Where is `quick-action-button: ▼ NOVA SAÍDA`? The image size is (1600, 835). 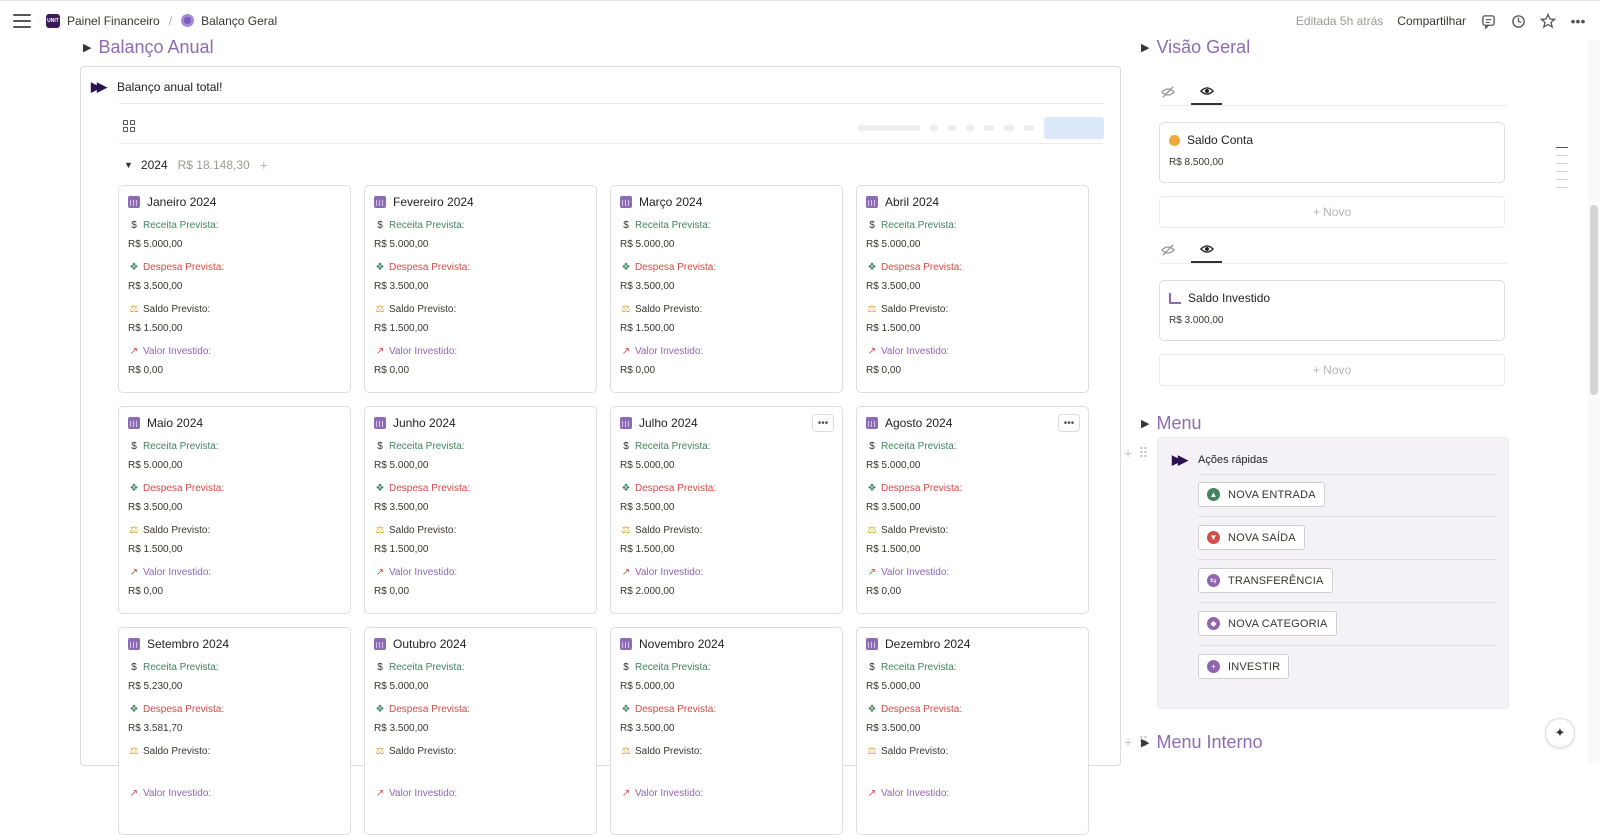
quick-action-button: ▼ NOVA SAÍDA is located at coordinates (1251, 537).